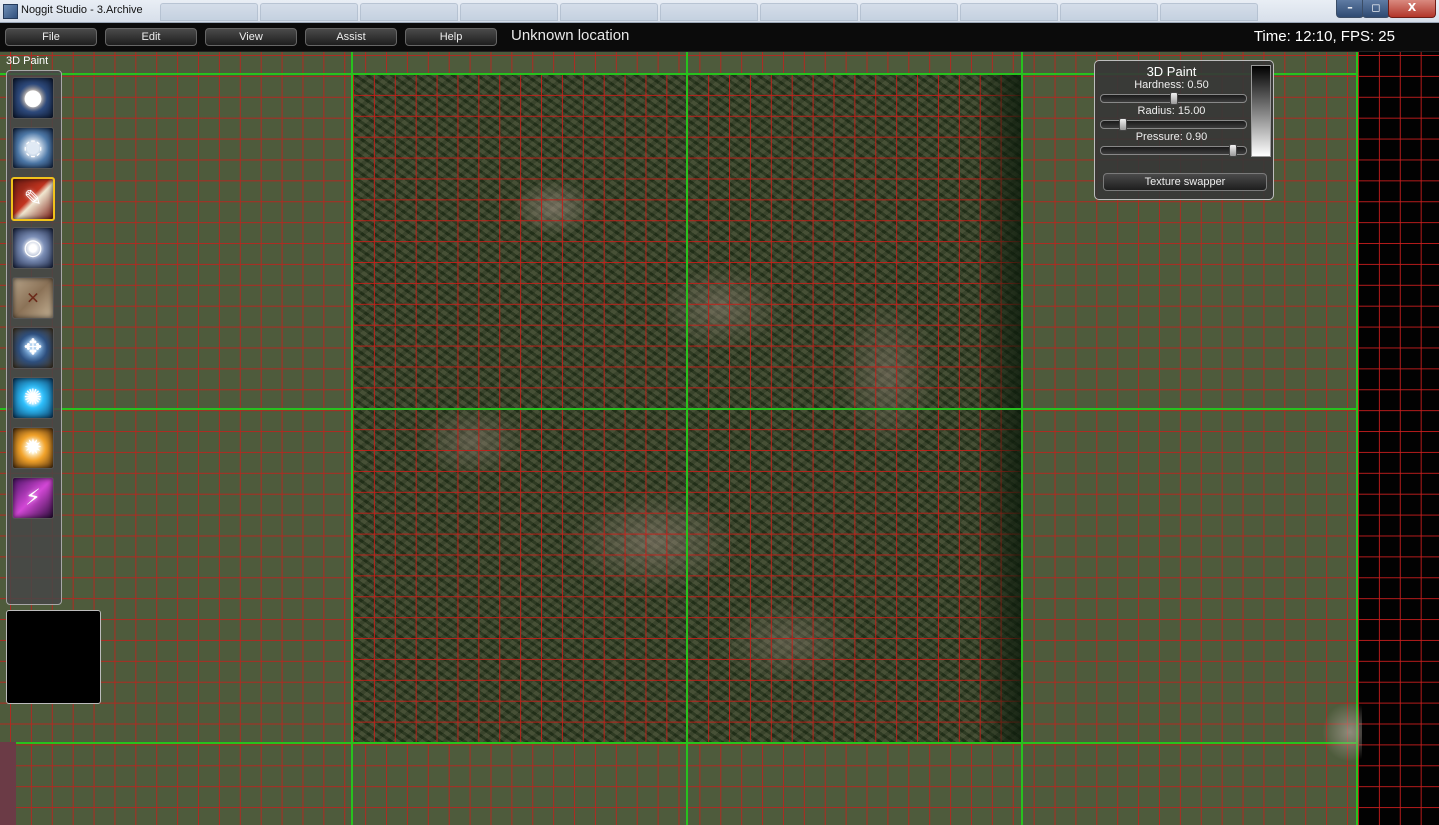  What do you see at coordinates (33, 398) in the screenshot?
I see `water-icon: ✺` at bounding box center [33, 398].